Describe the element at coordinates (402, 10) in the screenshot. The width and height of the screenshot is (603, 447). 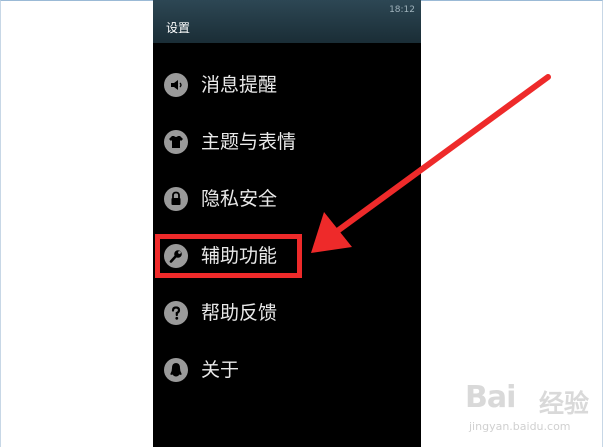
I see `status-time: 18:12` at that location.